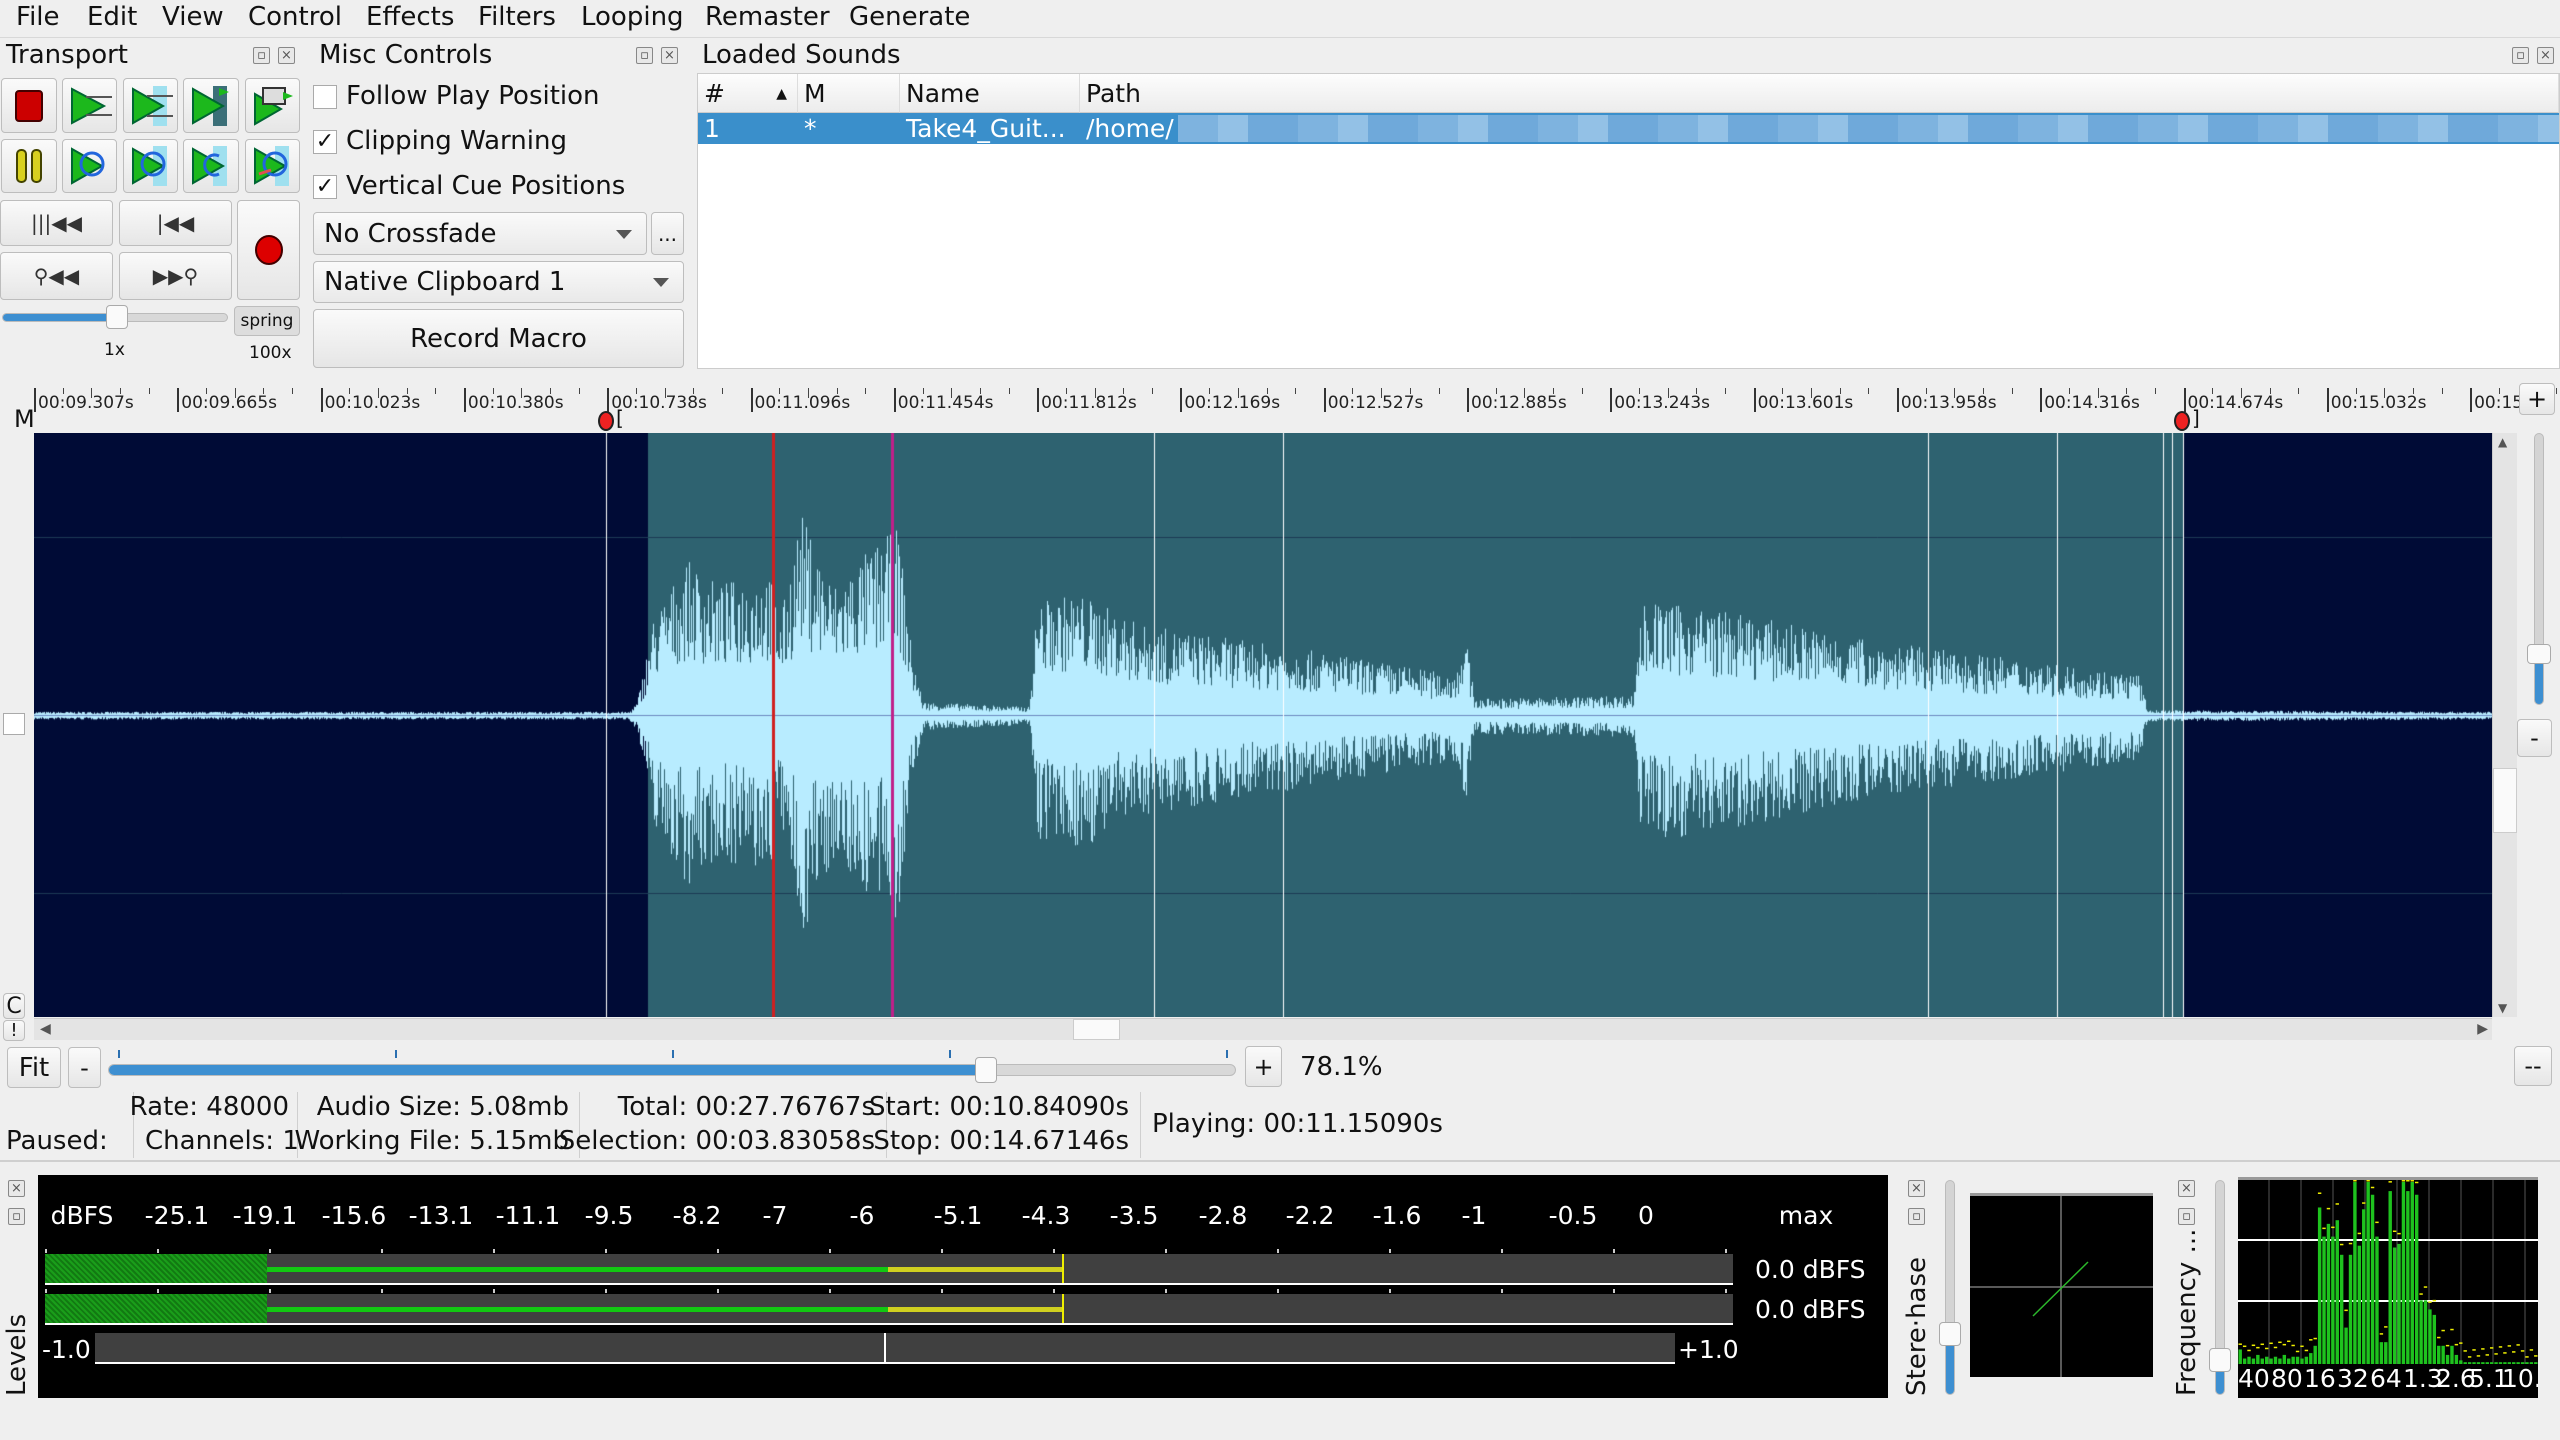  I want to click on play-monitor-button, so click(272, 105).